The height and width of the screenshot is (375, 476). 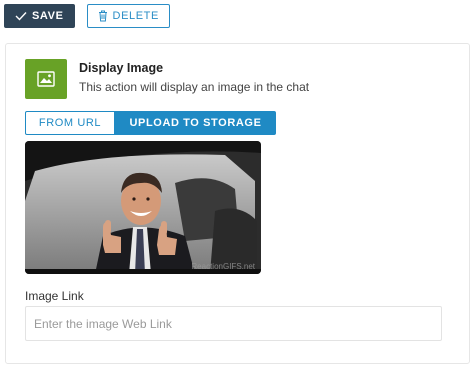 What do you see at coordinates (135, 16) in the screenshot?
I see `delete-label: DELETE` at bounding box center [135, 16].